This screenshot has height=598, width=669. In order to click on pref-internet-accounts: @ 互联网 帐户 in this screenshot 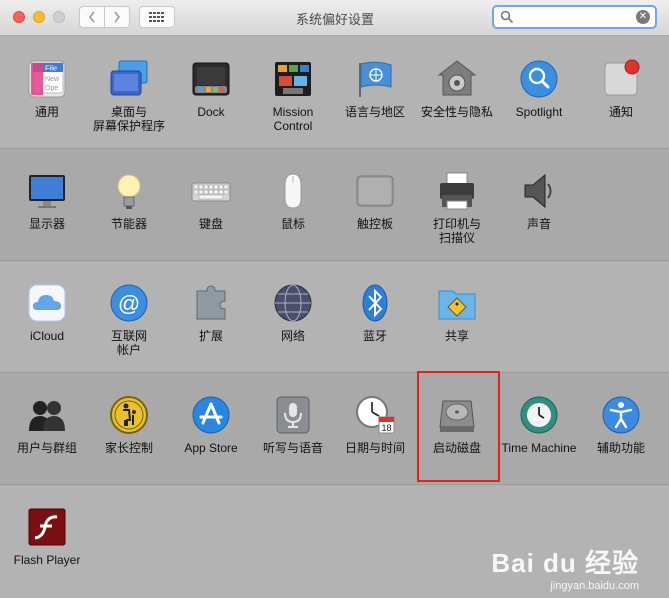, I will do `click(129, 320)`.